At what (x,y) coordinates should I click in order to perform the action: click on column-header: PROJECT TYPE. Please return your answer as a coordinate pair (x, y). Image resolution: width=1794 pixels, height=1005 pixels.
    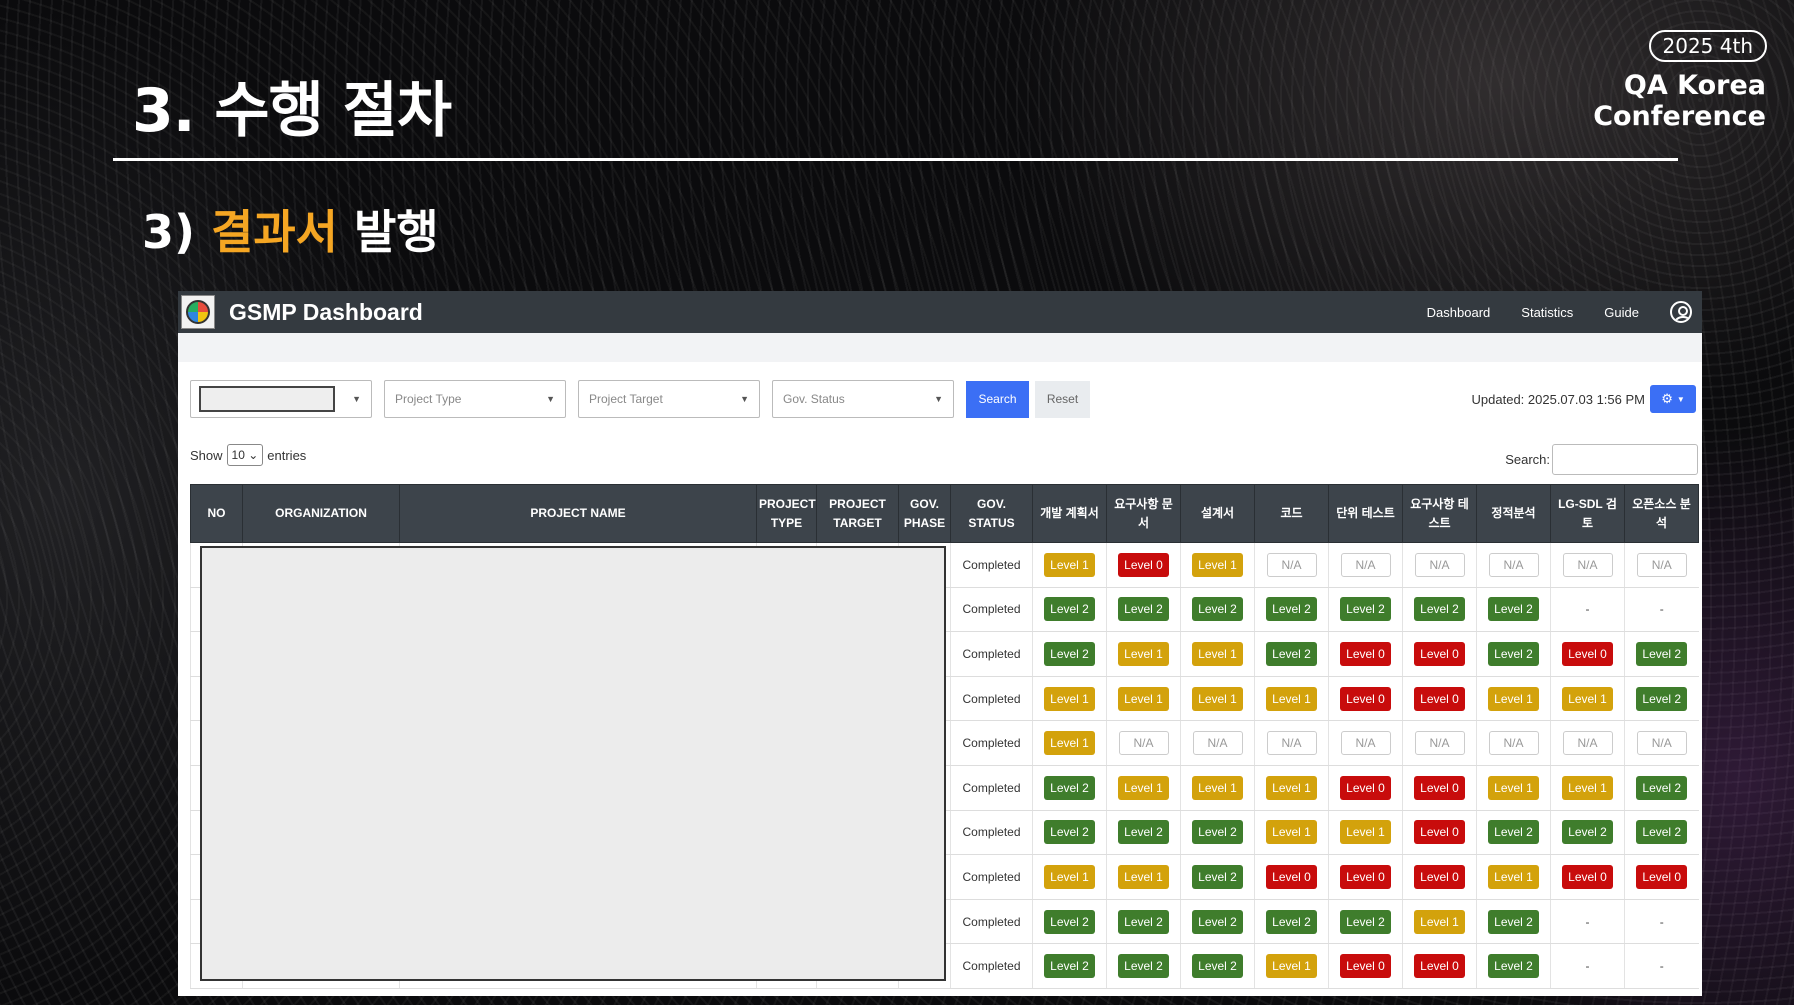
    Looking at the image, I should click on (786, 513).